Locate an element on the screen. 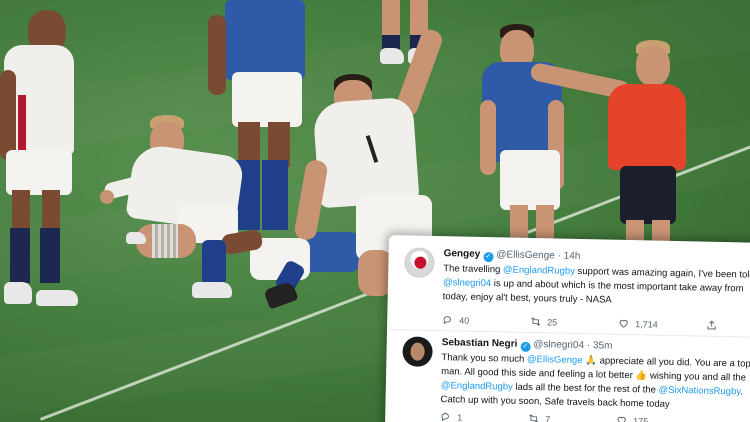  face-icon is located at coordinates (417, 351).